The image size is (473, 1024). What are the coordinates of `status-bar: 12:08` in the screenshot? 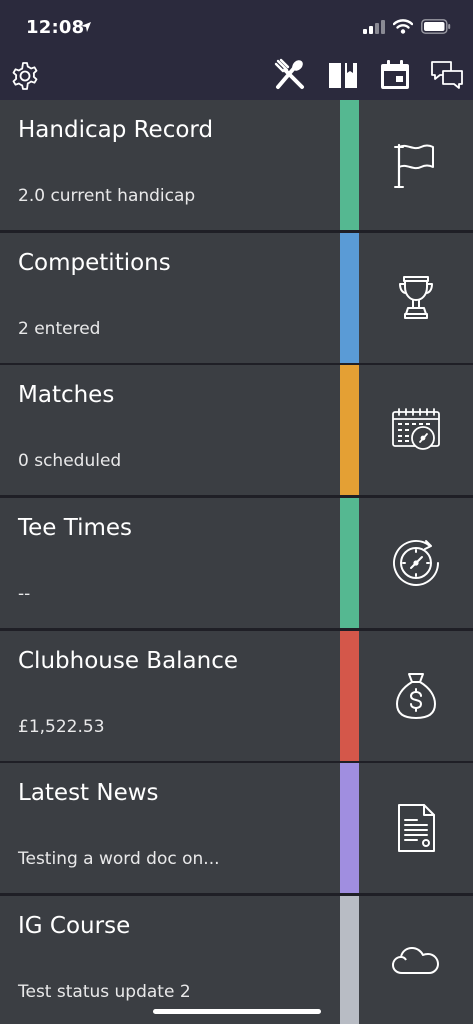 It's located at (236, 28).